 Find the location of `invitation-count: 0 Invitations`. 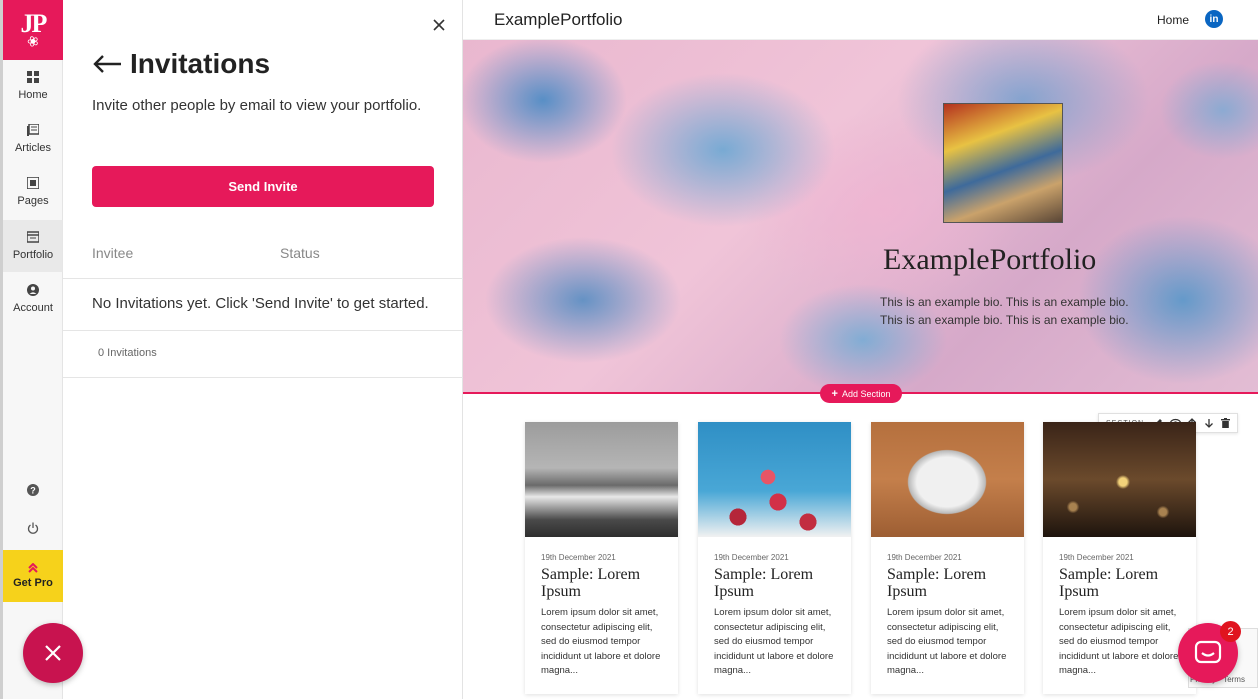

invitation-count: 0 Invitations is located at coordinates (127, 353).